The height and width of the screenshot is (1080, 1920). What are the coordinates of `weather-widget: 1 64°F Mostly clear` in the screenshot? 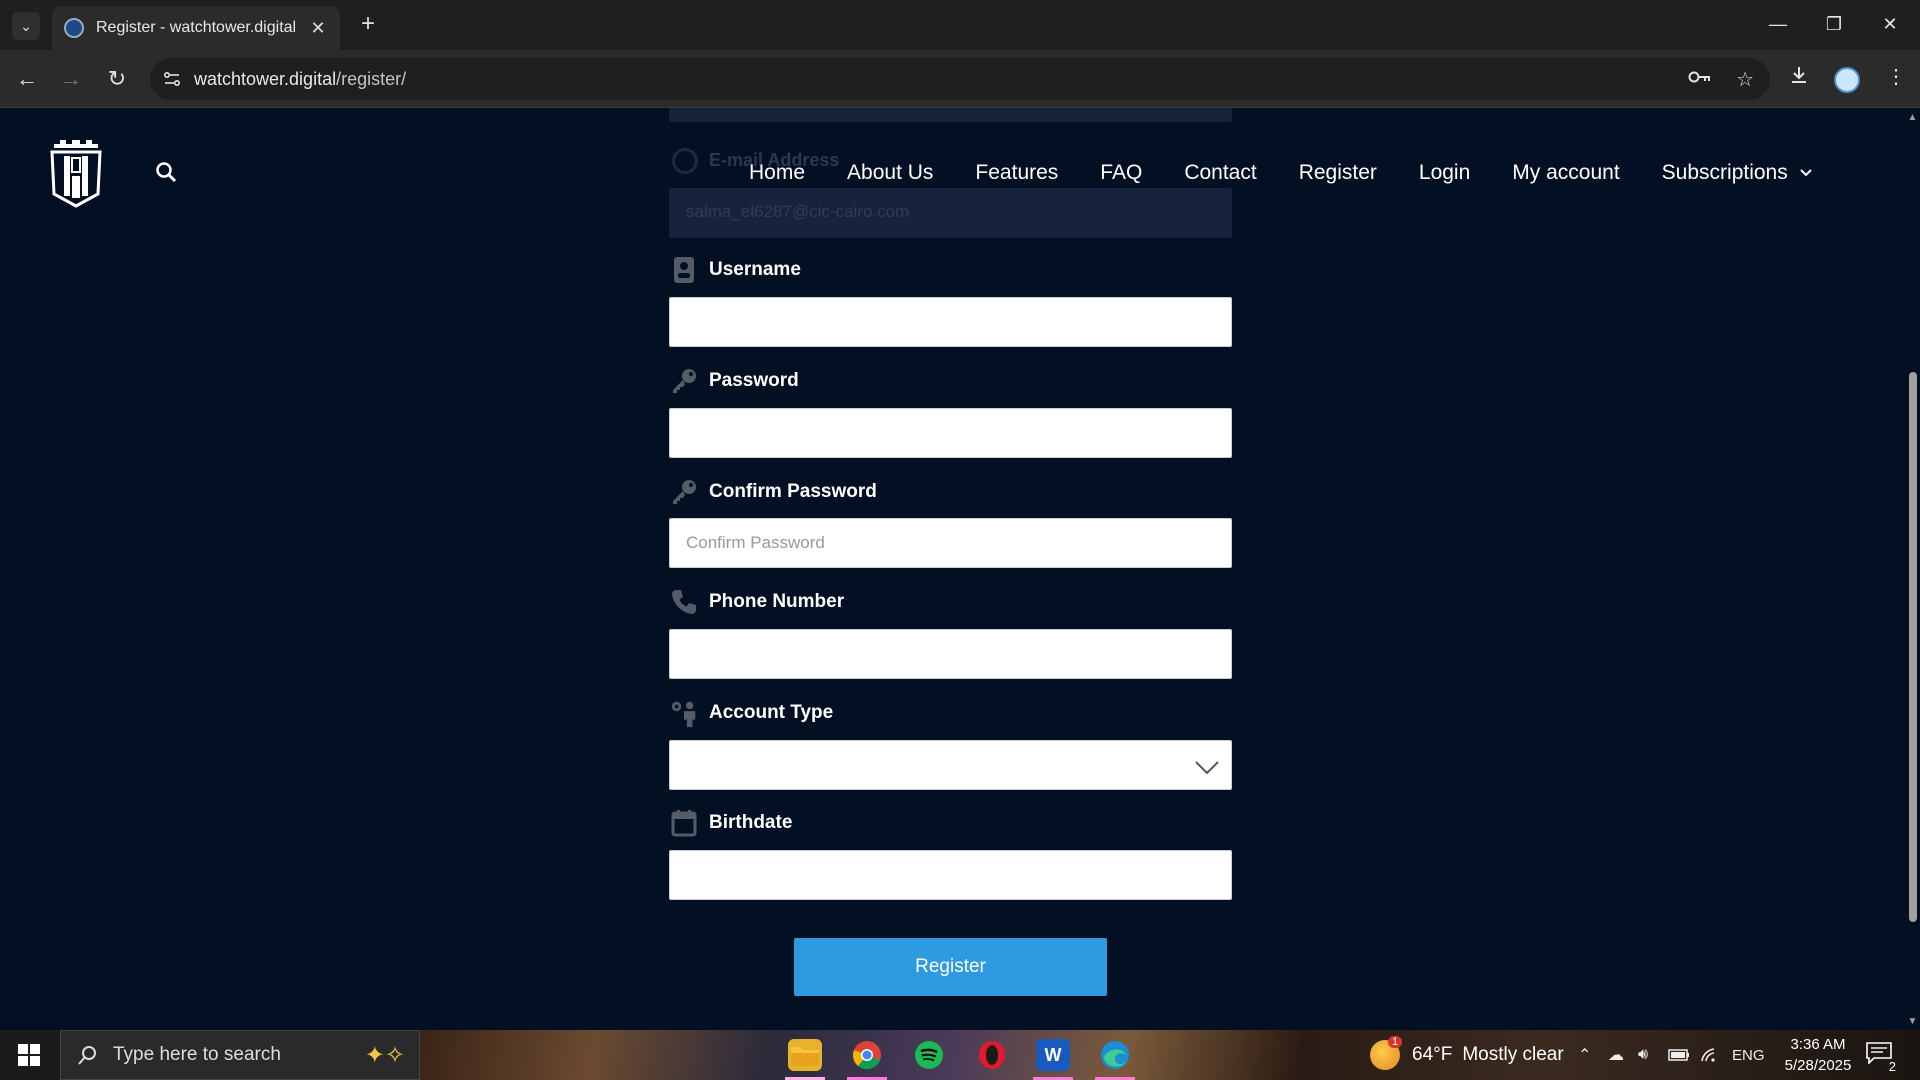 It's located at (1467, 1055).